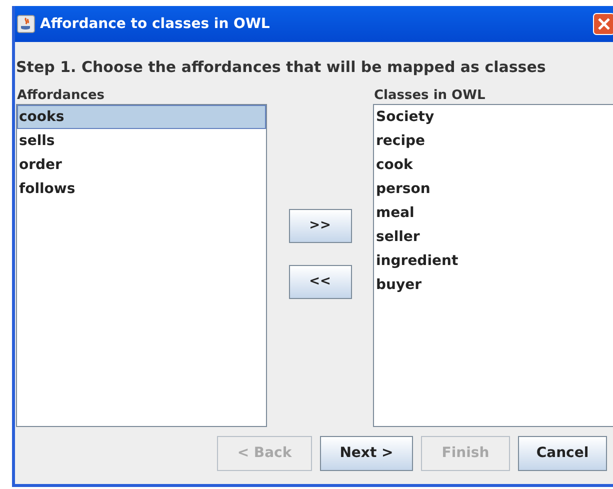  I want to click on list-item: ingredient, so click(493, 261).